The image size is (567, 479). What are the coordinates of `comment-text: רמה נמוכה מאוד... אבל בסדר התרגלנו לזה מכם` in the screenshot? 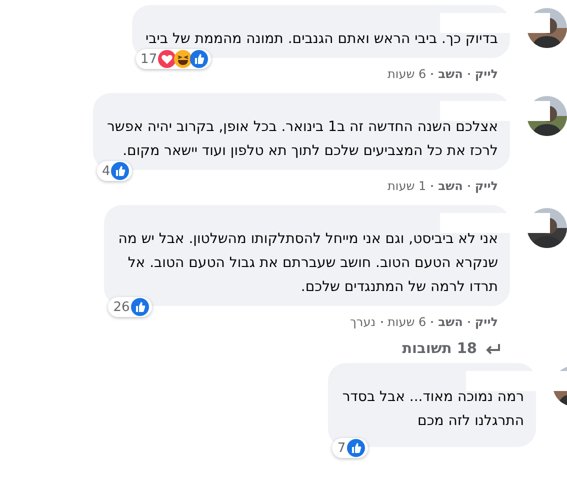 It's located at (433, 409).